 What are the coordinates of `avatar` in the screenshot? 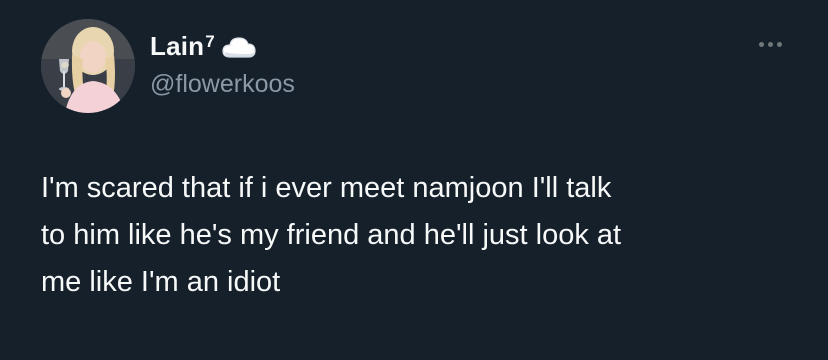 It's located at (88, 66).